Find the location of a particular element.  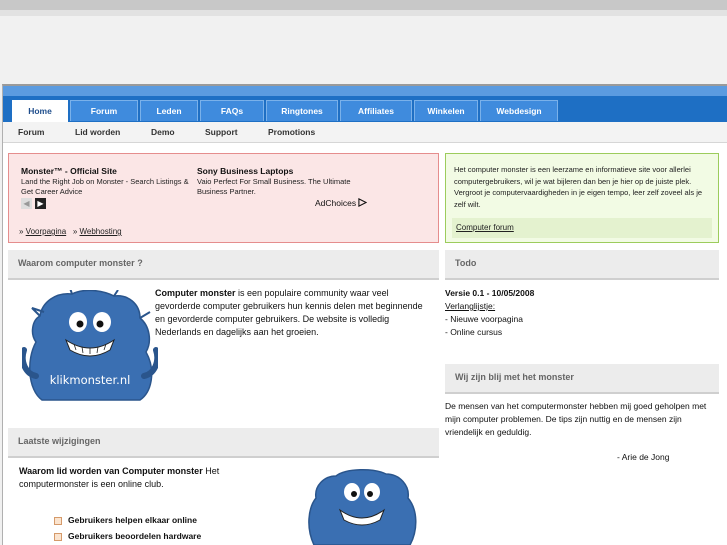

monster-logo-icon: klikmonster.nl is located at coordinates (90, 345).